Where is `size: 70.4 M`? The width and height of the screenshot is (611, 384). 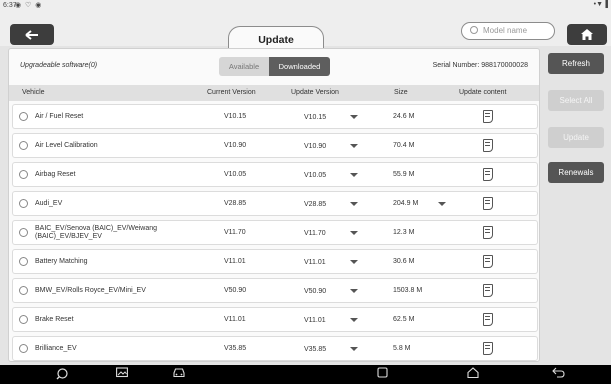
size: 70.4 M is located at coordinates (404, 145).